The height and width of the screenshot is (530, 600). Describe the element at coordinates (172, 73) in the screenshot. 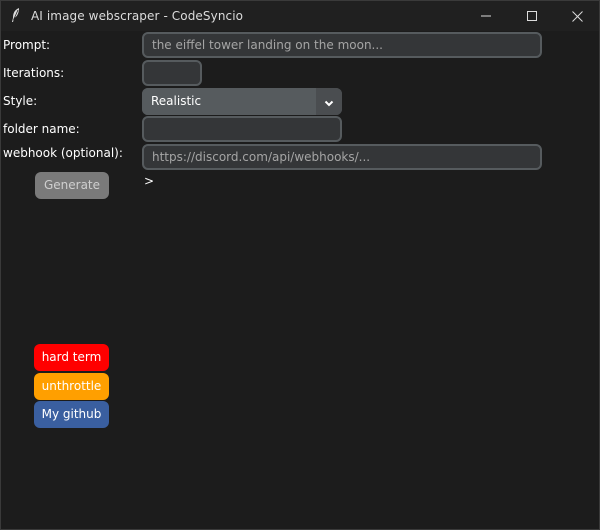

I see `iterations-input` at that location.